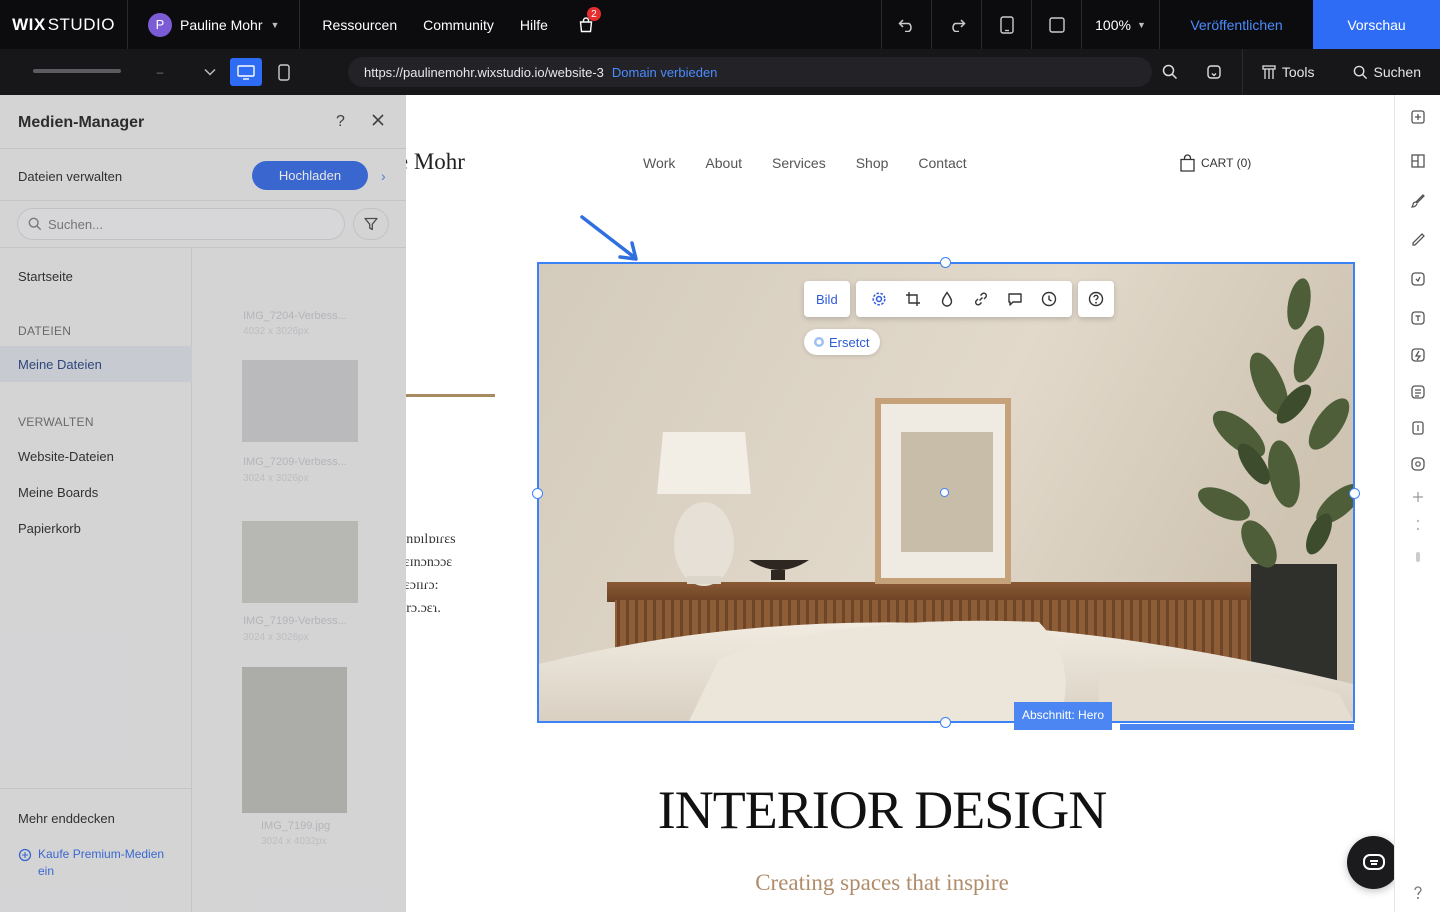 This screenshot has height=912, width=1440. I want to click on link-icon, so click(980, 299).